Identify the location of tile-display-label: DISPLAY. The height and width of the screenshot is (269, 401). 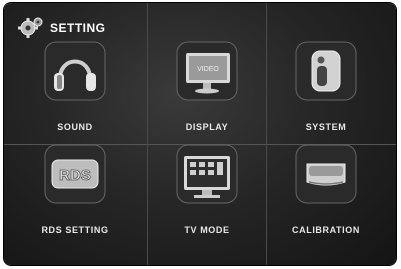
(207, 127).